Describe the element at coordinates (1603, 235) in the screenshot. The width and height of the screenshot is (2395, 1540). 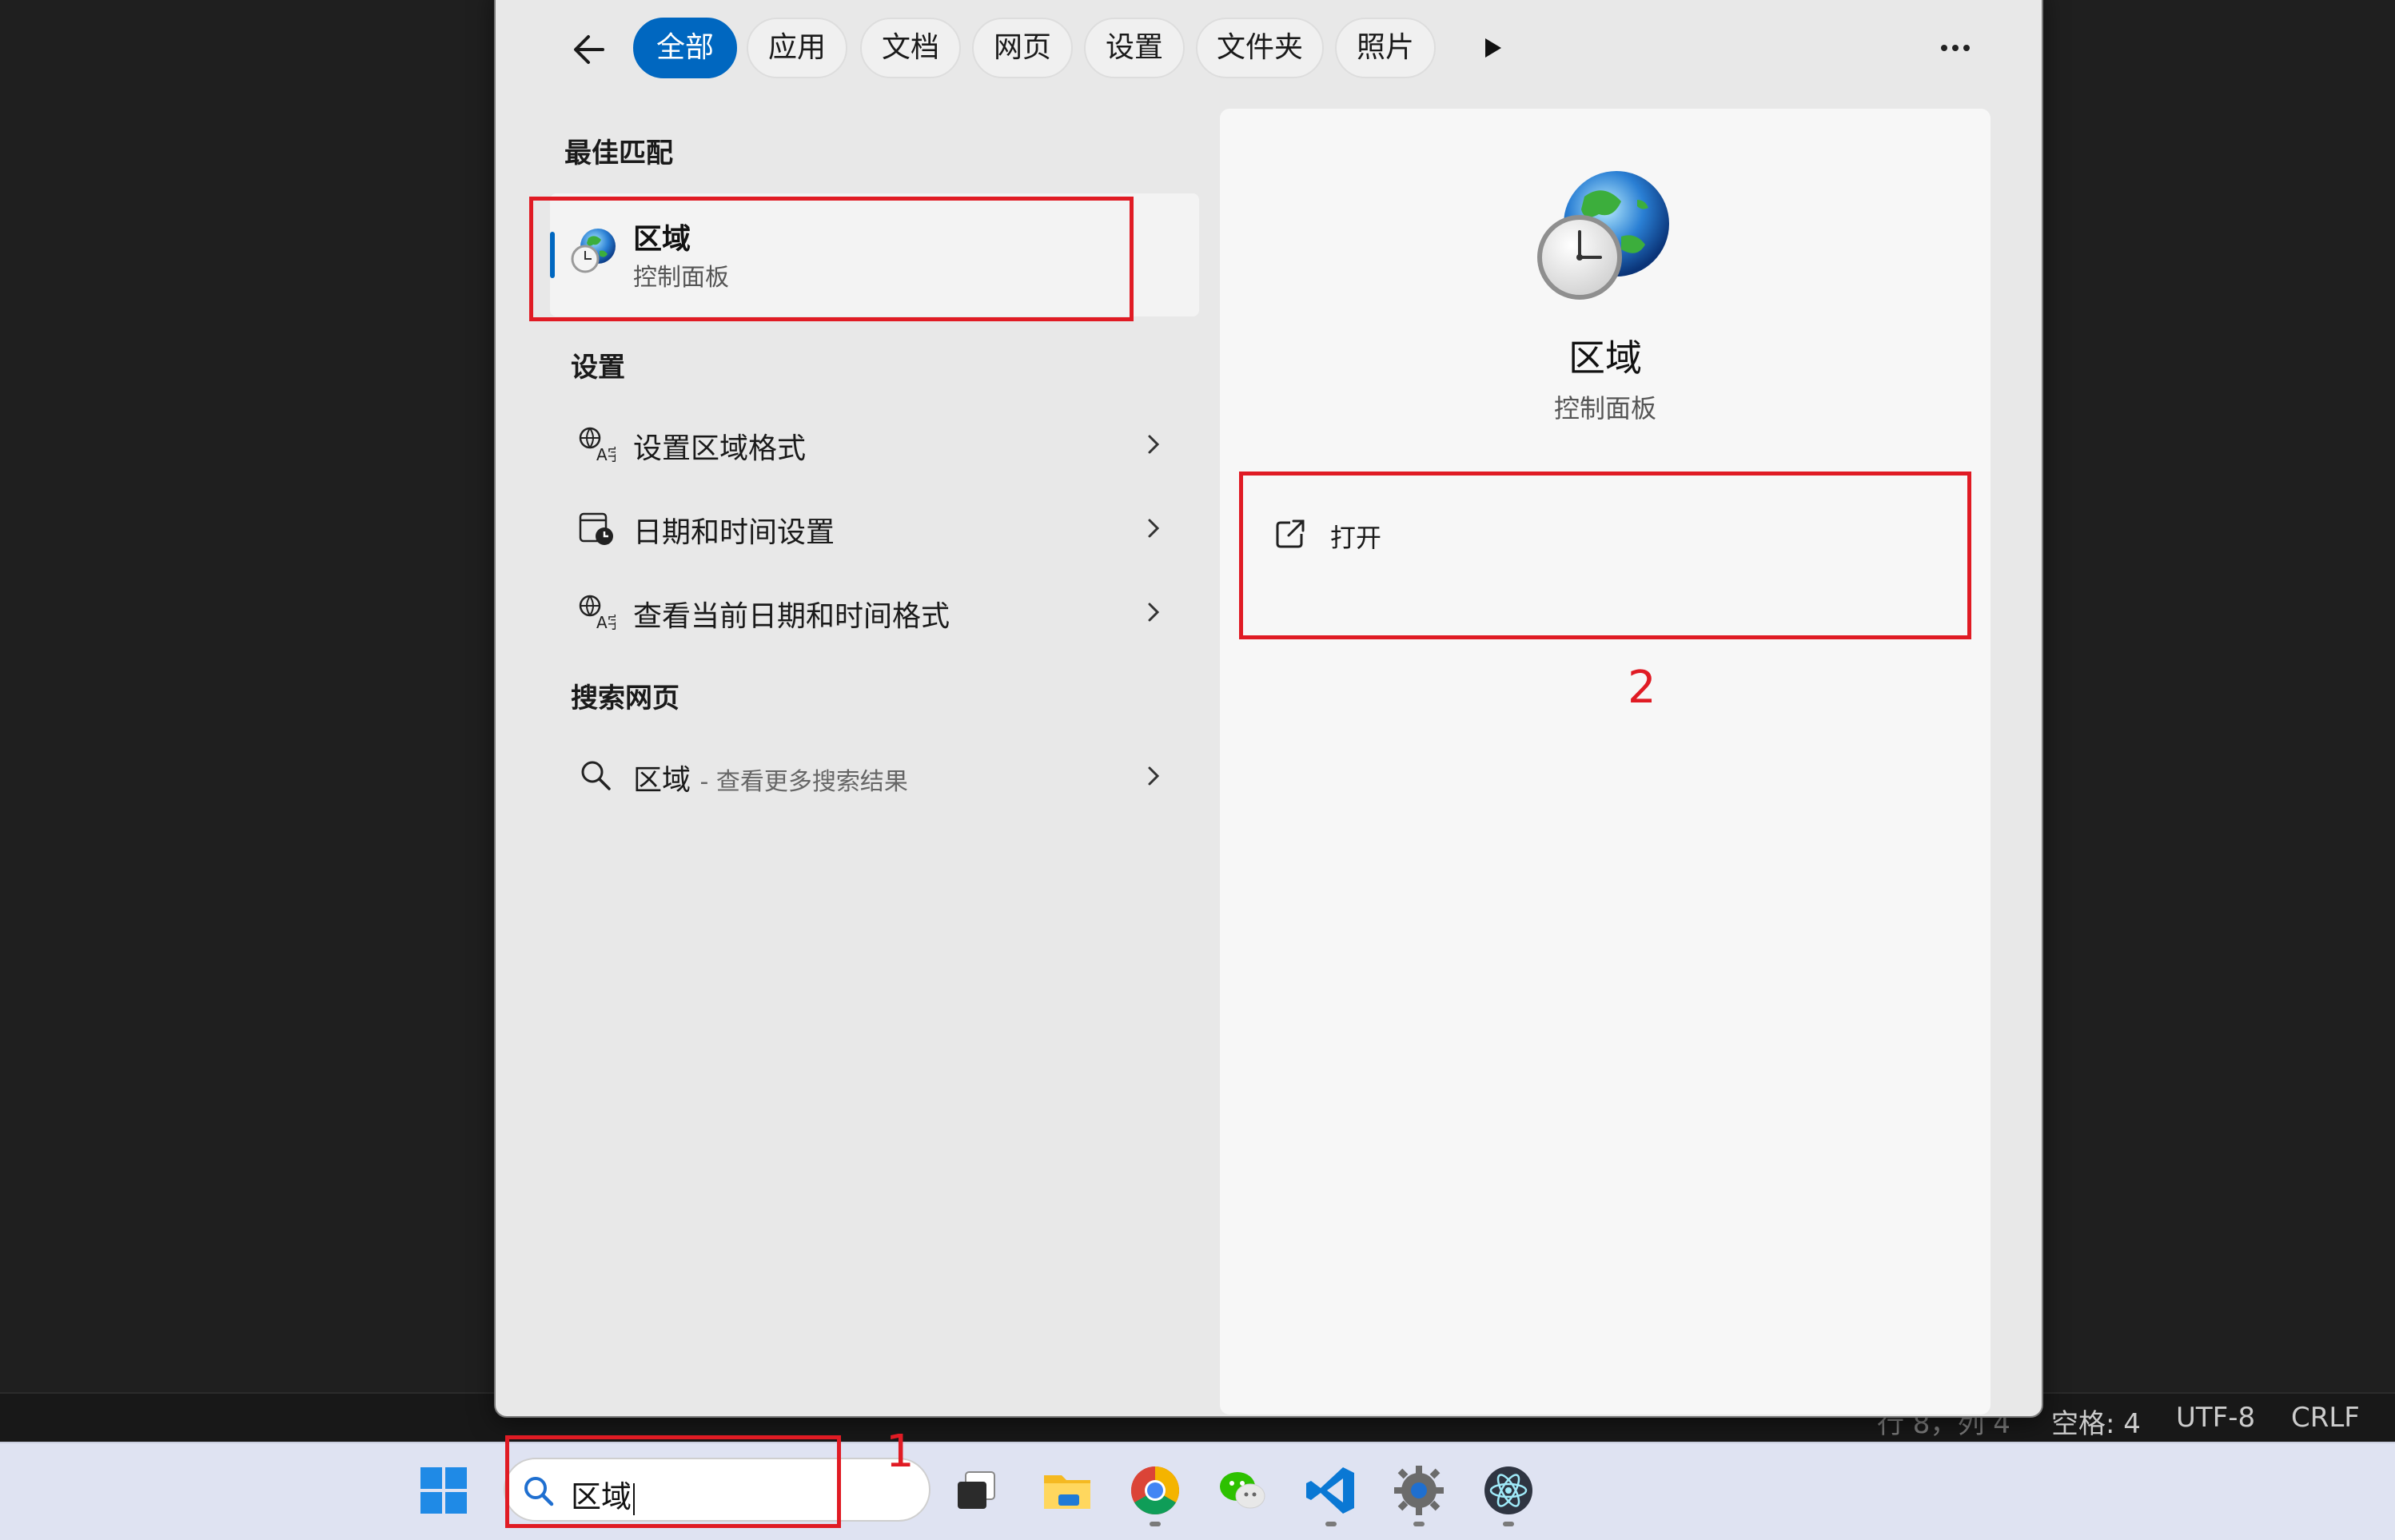
I see `globe-clock-icon` at that location.